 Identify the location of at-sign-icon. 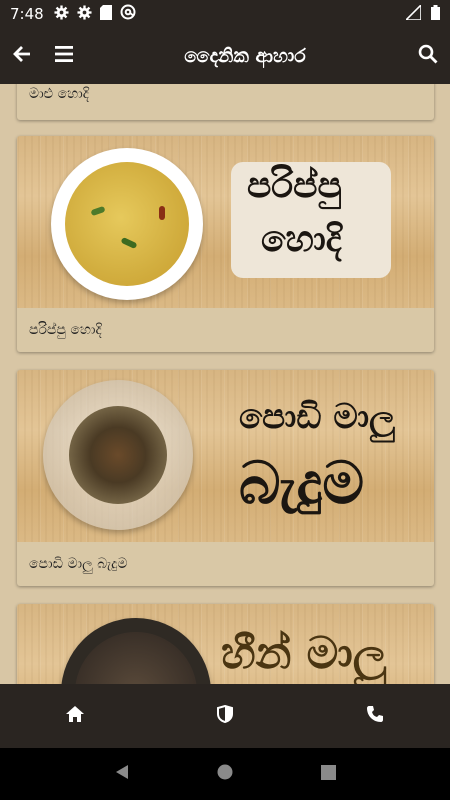
(128, 14).